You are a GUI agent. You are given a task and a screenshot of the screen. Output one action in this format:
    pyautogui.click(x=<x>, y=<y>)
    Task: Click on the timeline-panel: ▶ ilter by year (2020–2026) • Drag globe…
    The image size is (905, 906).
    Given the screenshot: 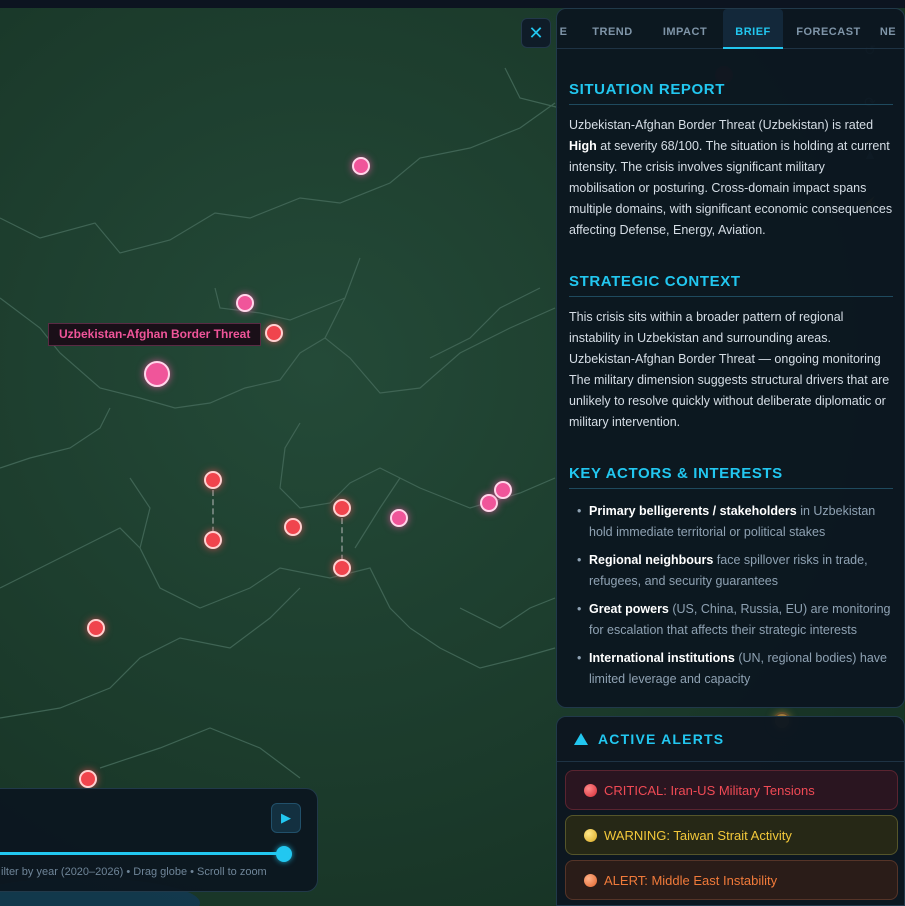 What is the action you would take?
    pyautogui.click(x=159, y=840)
    